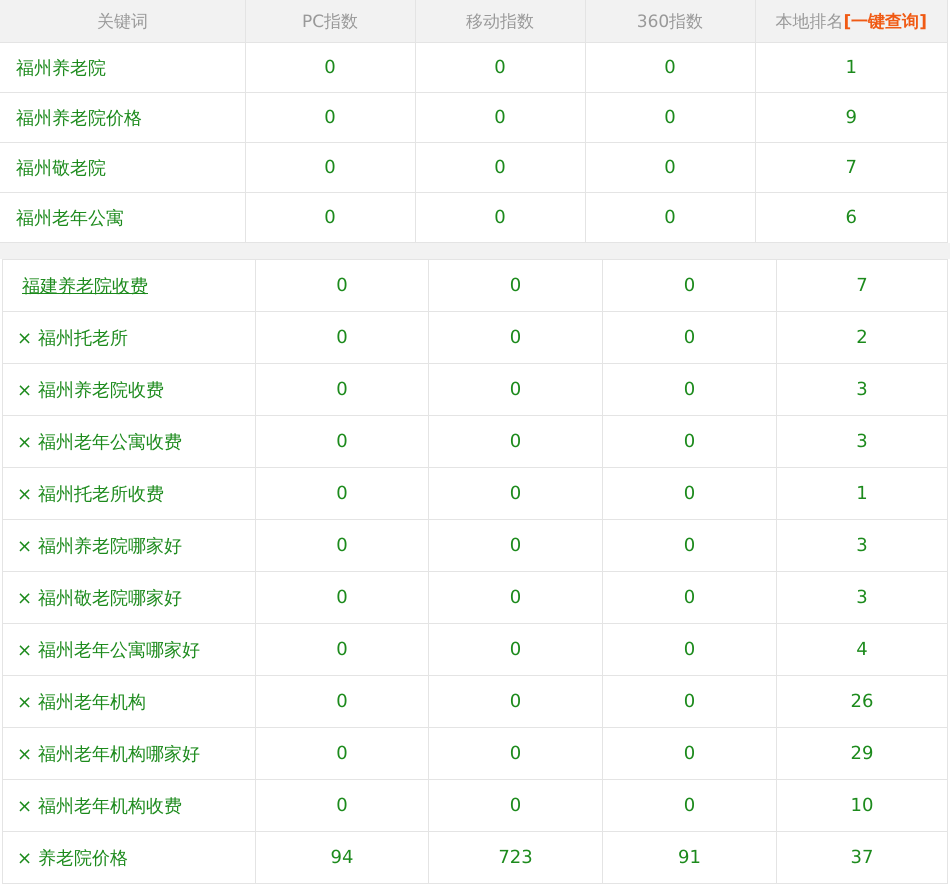 The image size is (950, 884). What do you see at coordinates (119, 754) in the screenshot?
I see `keyword-text: 福州老年机构哪家好` at bounding box center [119, 754].